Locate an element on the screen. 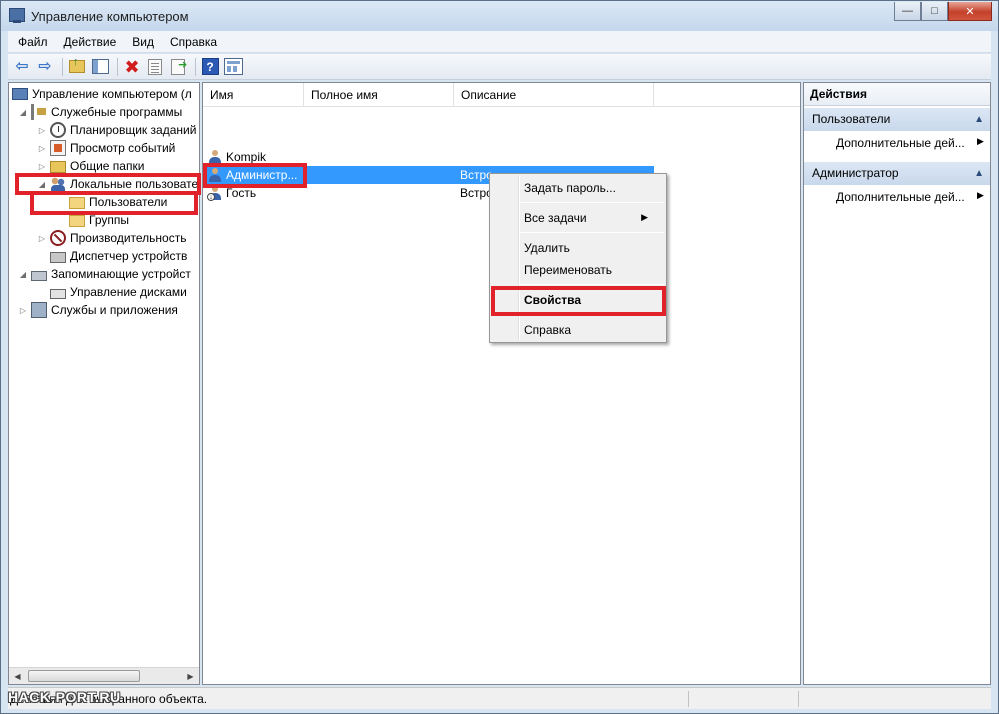 The width and height of the screenshot is (999, 714). title-bar: Управление компьютером — □ ✕ is located at coordinates (499, 16).